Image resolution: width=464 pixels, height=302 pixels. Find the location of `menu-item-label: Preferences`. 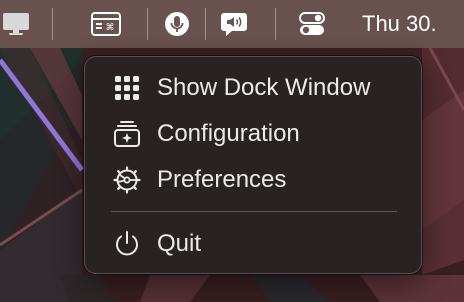

menu-item-label: Preferences is located at coordinates (222, 179).